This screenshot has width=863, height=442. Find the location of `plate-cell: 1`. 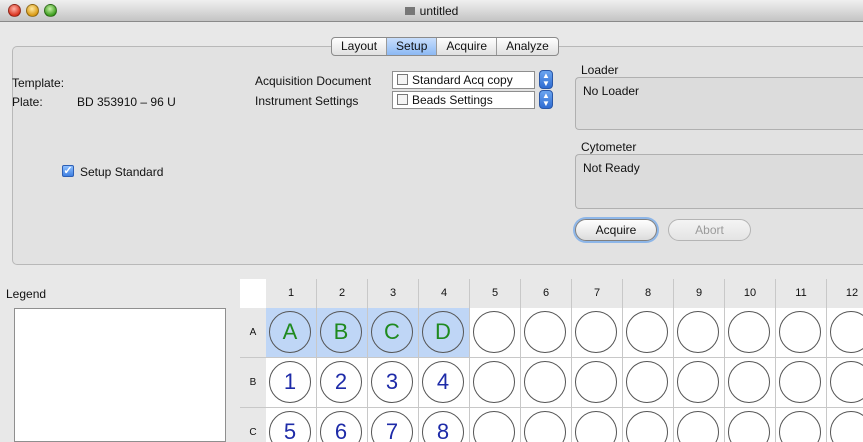

plate-cell: 1 is located at coordinates (291, 383).